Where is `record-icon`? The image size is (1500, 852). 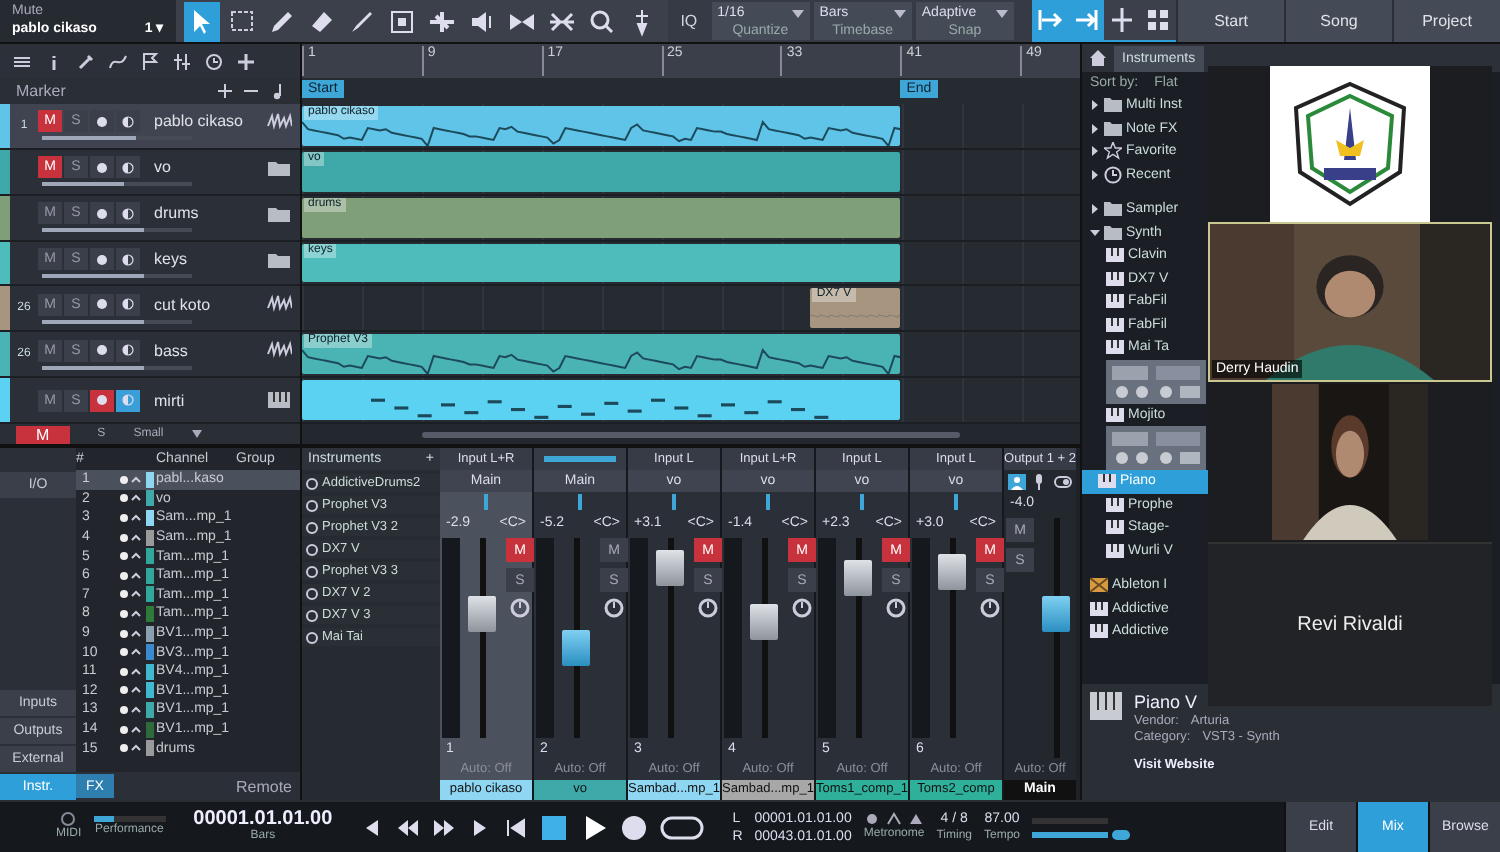 record-icon is located at coordinates (634, 827).